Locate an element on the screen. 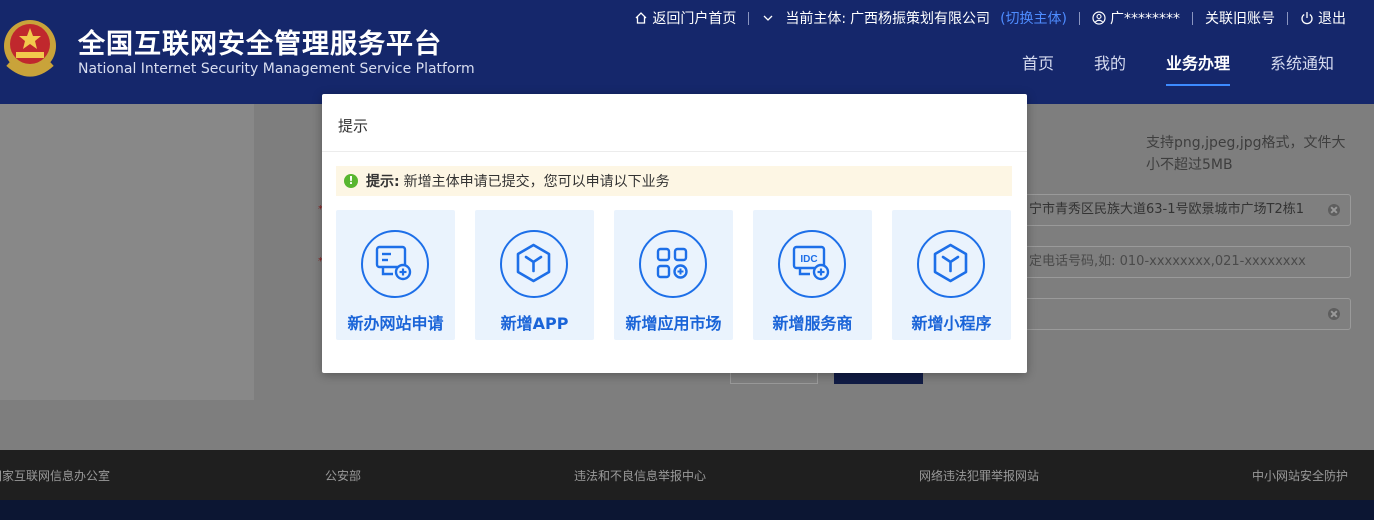 This screenshot has width=1374, height=520. footer-bottom-bar is located at coordinates (687, 510).